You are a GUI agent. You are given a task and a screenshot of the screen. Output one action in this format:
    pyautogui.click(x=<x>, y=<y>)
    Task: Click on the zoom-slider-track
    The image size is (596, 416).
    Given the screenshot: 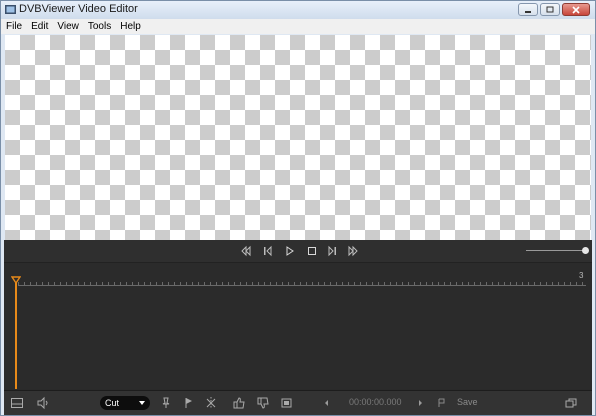 What is the action you would take?
    pyautogui.click(x=555, y=250)
    